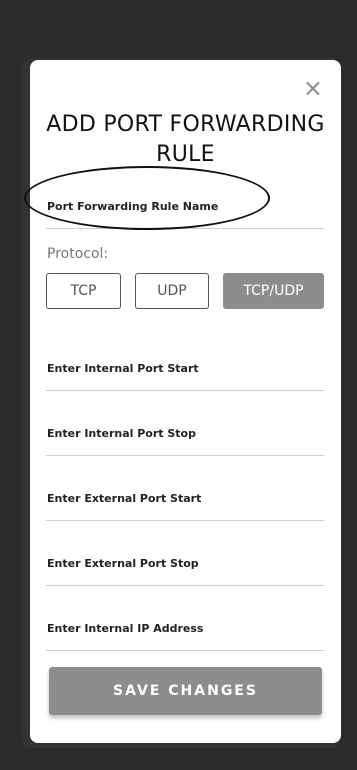  I want to click on rule-name-field: Port Forwarding Rule Name, so click(185, 208).